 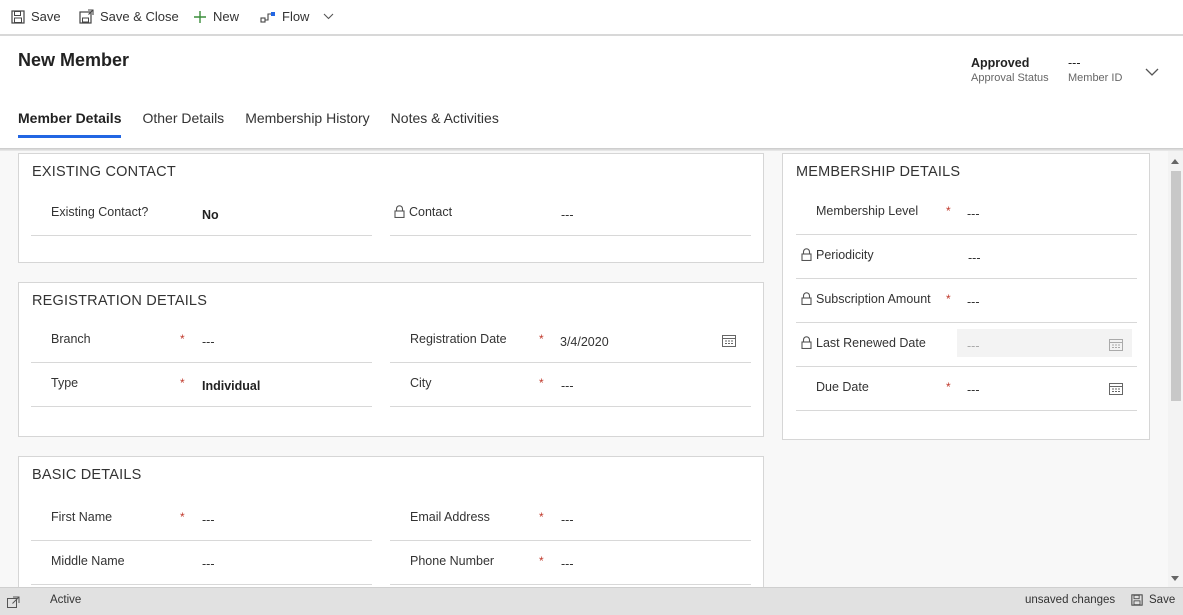 I want to click on registration-date-value: 3/4/2020, so click(x=584, y=342).